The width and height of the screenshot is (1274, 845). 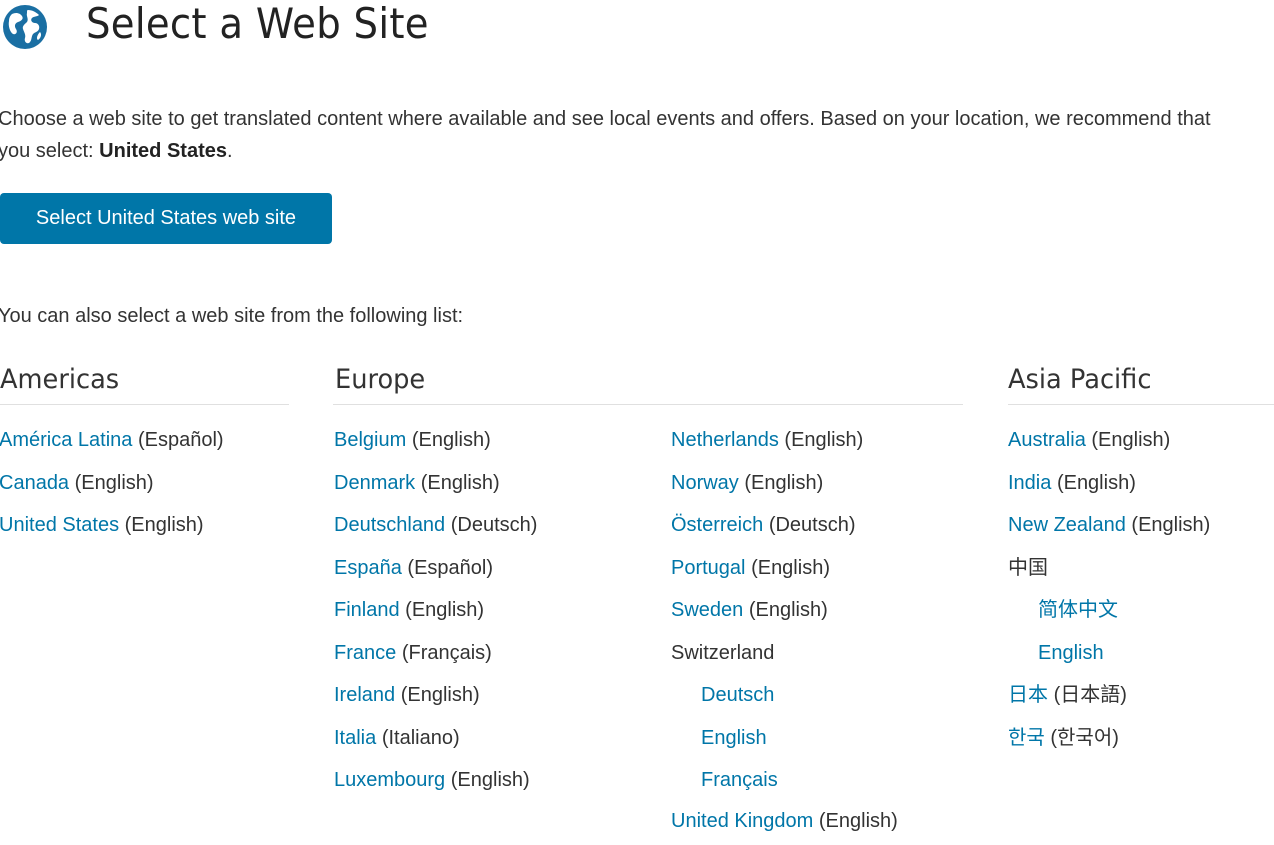 What do you see at coordinates (365, 653) in the screenshot?
I see `site-link: France` at bounding box center [365, 653].